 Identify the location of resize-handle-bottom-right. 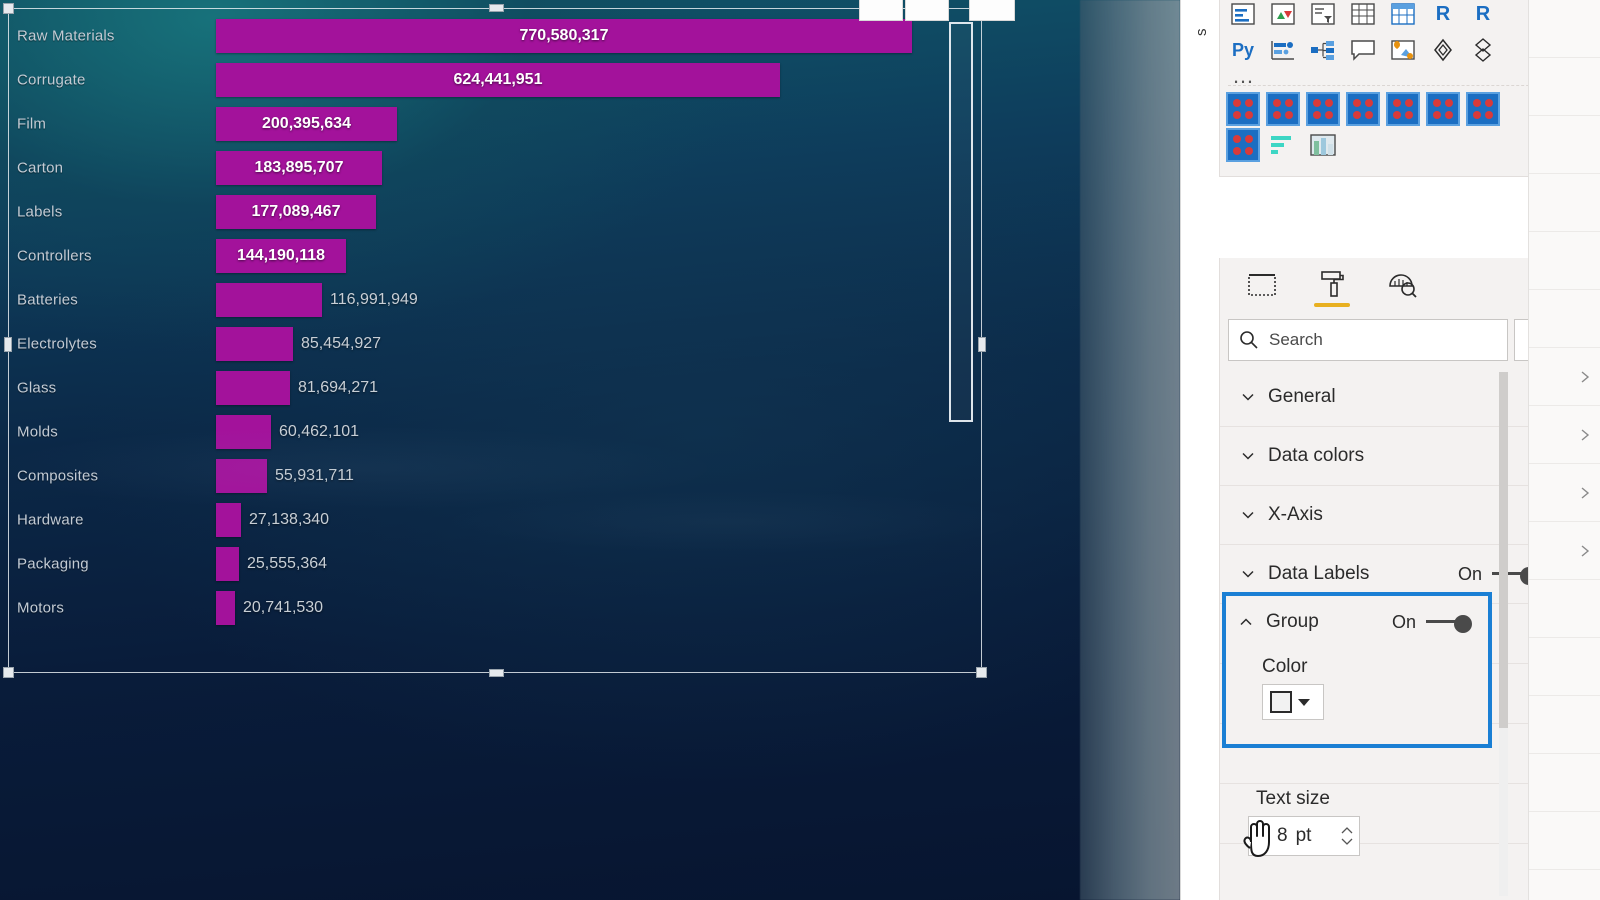
(981, 672).